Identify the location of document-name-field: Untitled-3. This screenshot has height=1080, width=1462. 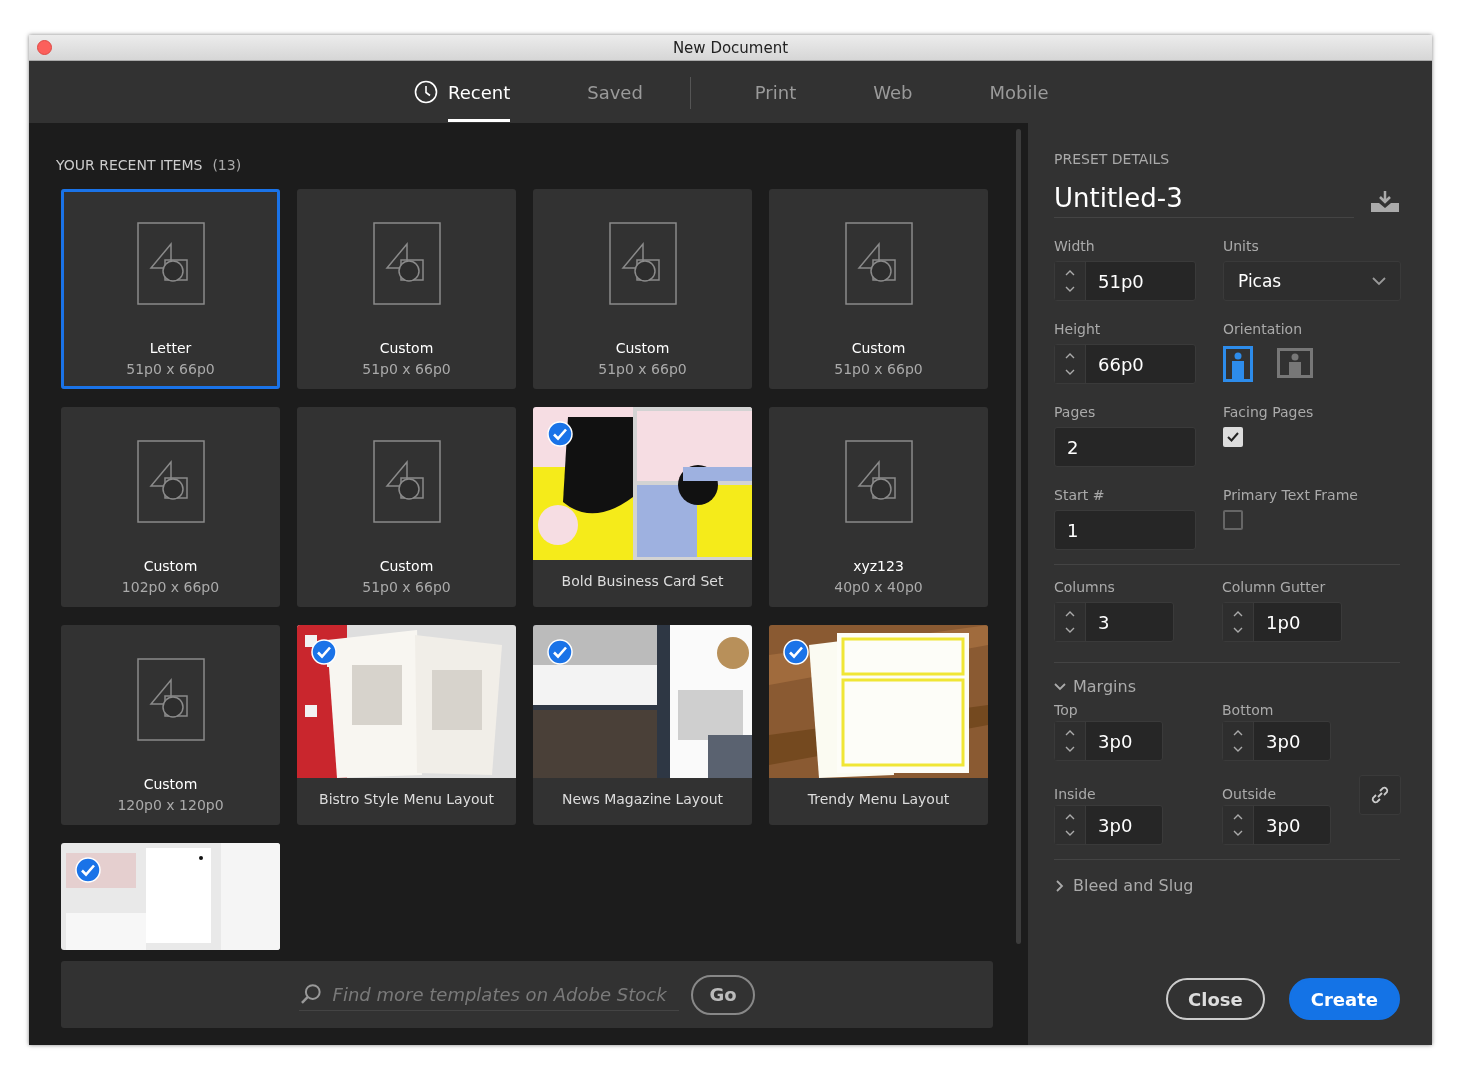
(1204, 200).